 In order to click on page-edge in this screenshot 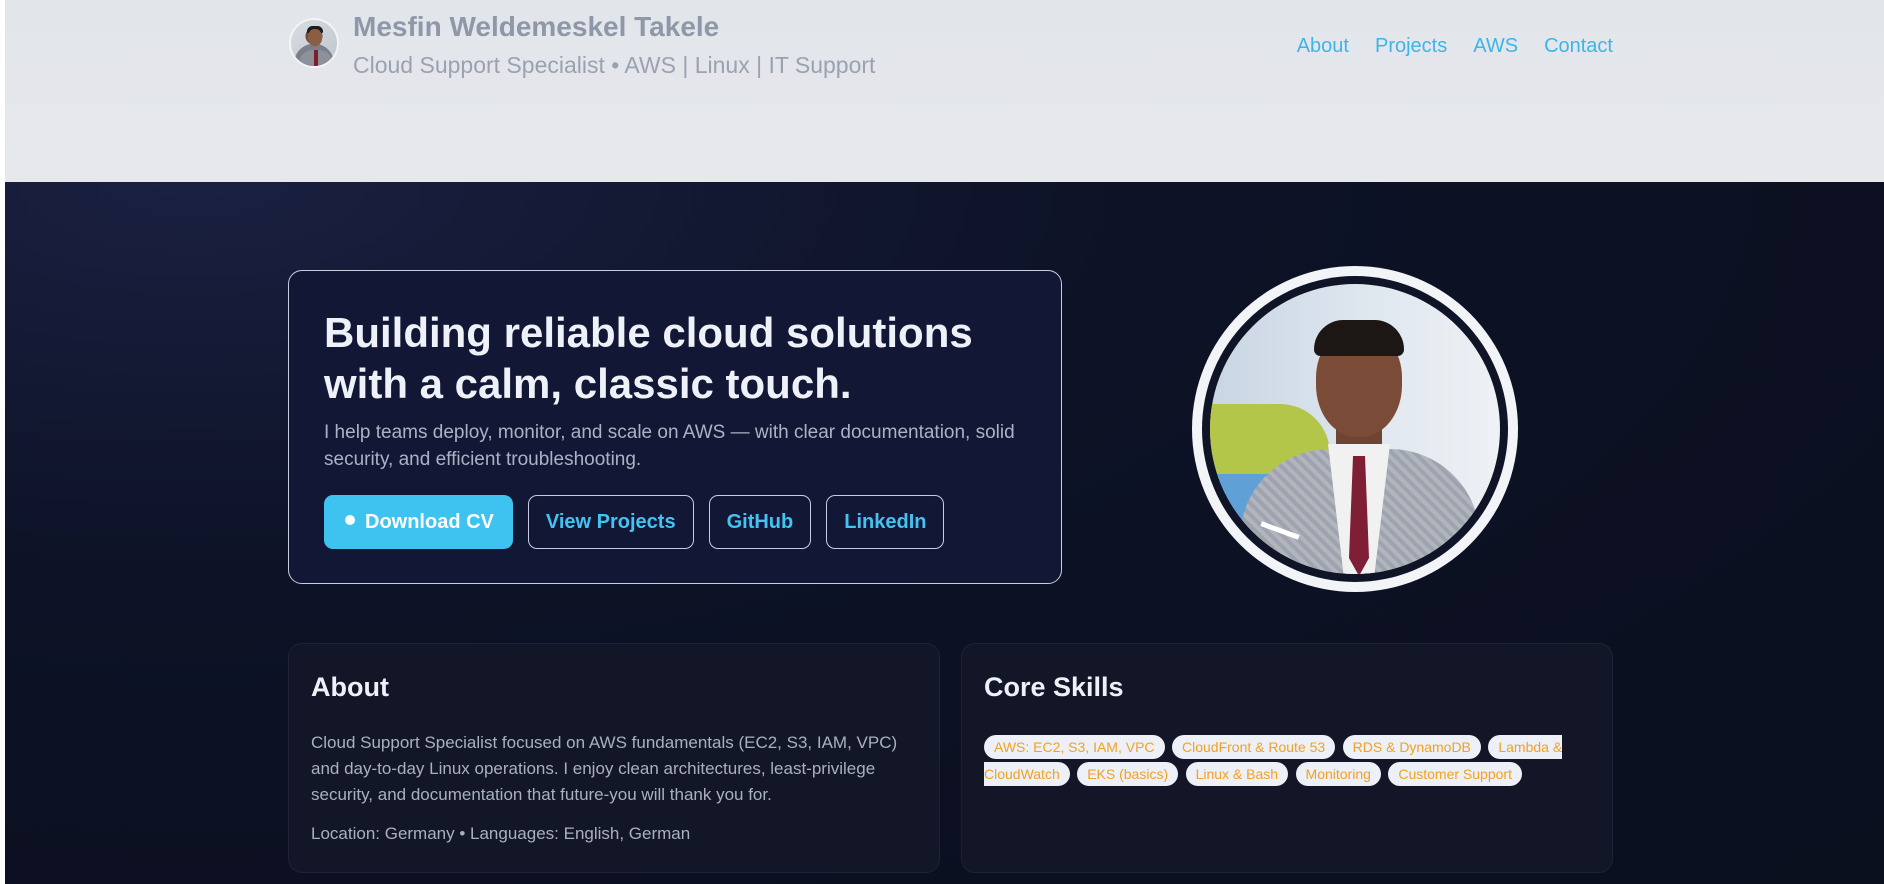, I will do `click(2, 442)`.